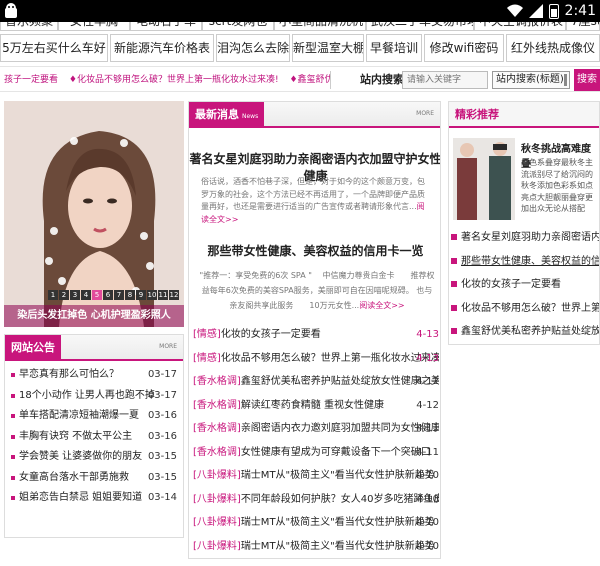 This screenshot has width=600, height=566. What do you see at coordinates (580, 11) in the screenshot?
I see `status-time: 2:41` at bounding box center [580, 11].